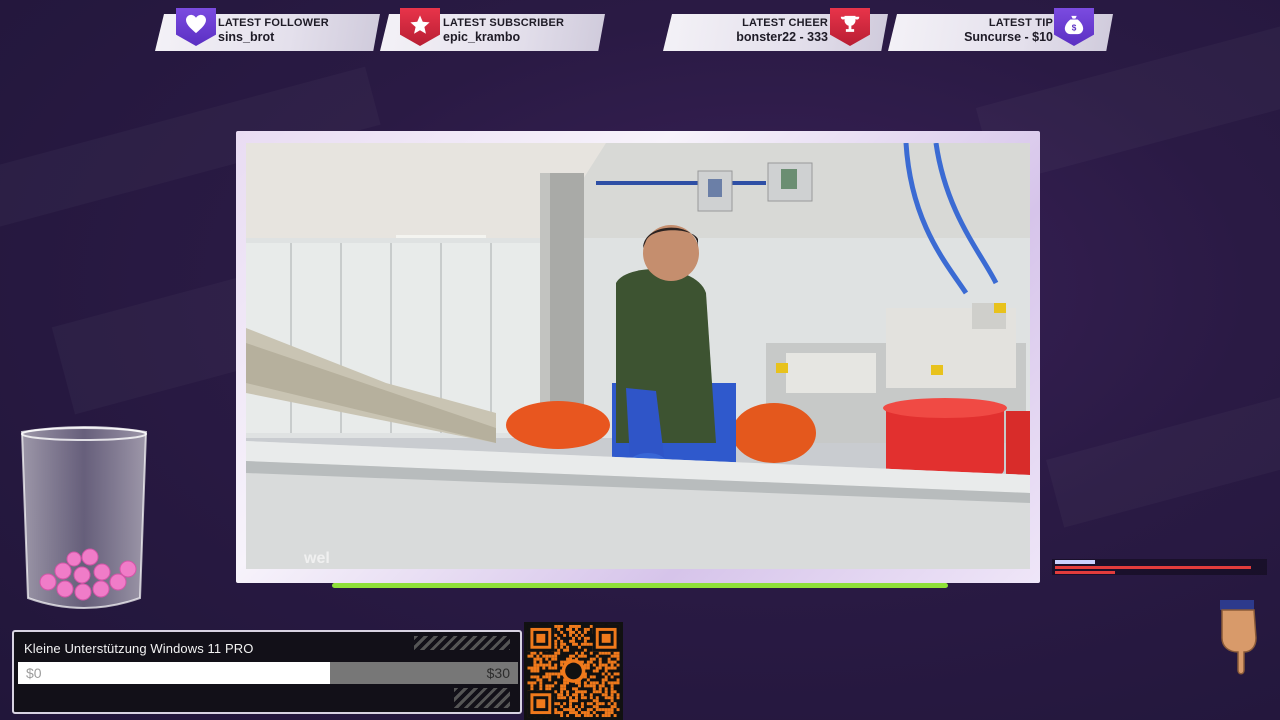  What do you see at coordinates (782, 37) in the screenshot?
I see `latest-cheer-value: bonster22 - 333` at bounding box center [782, 37].